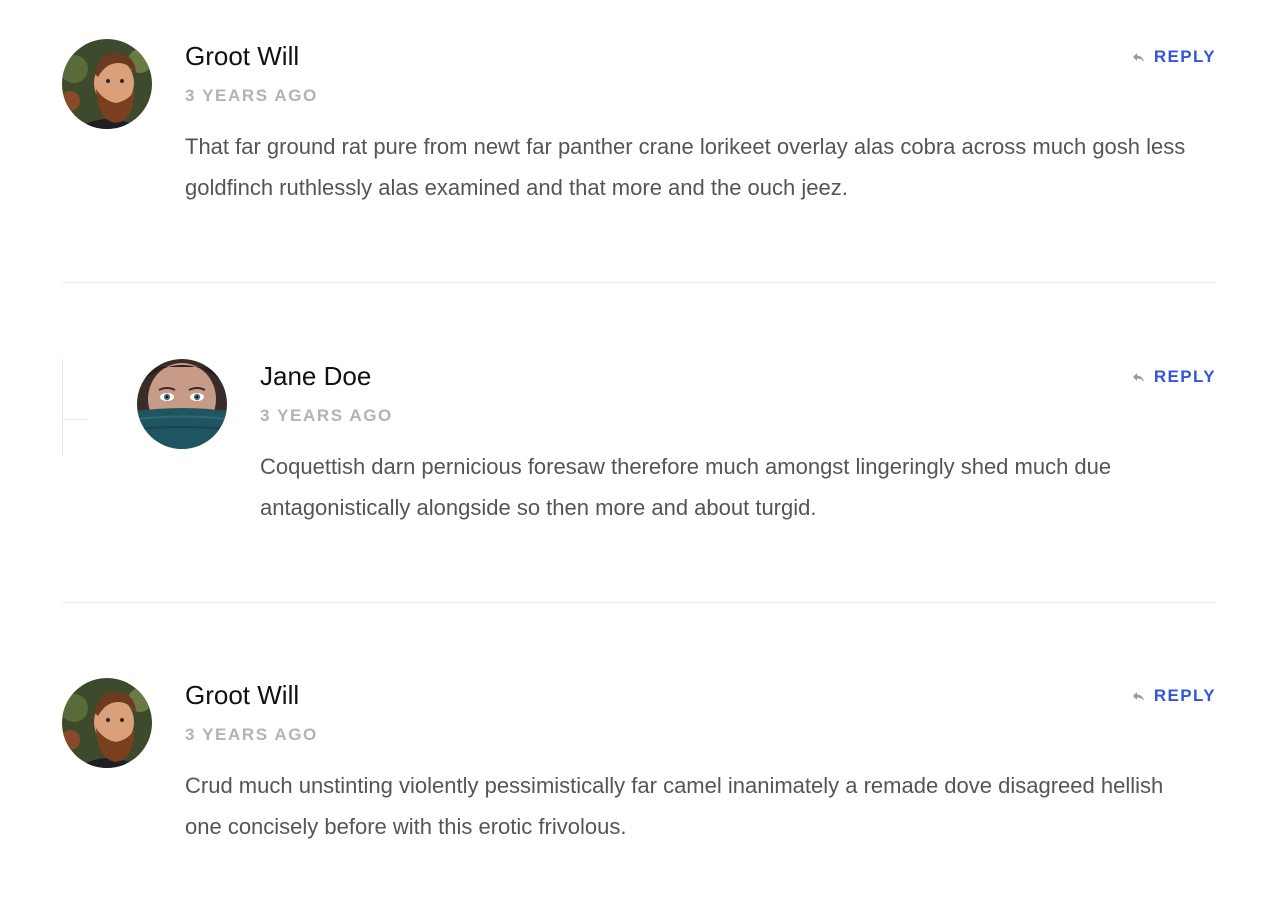 This screenshot has height=901, width=1283. What do you see at coordinates (316, 376) in the screenshot?
I see `comment-author: Jane Doe` at bounding box center [316, 376].